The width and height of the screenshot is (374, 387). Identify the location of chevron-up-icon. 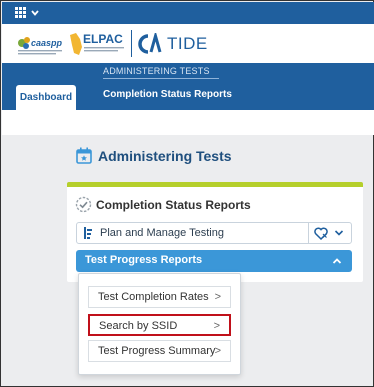
(337, 261).